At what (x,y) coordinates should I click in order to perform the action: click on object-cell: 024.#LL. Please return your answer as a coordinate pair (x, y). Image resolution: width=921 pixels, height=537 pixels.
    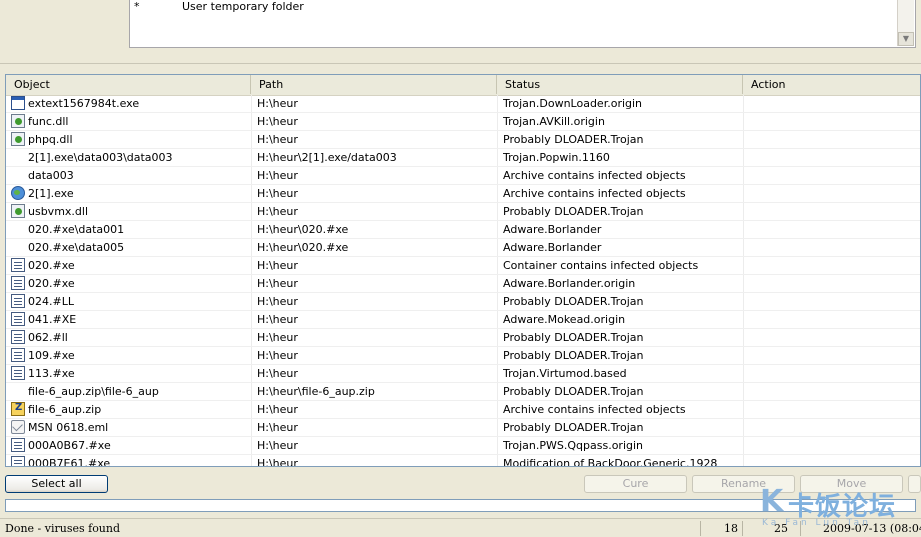
    Looking at the image, I should click on (51, 301).